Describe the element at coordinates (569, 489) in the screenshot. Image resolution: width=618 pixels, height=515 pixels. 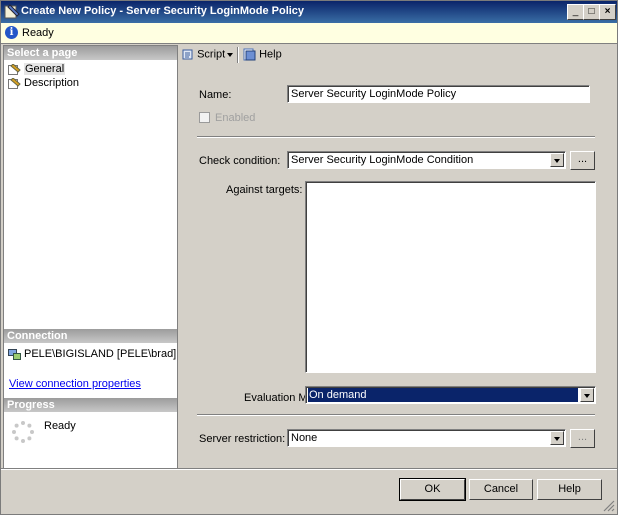
I see `help-button: Help` at that location.